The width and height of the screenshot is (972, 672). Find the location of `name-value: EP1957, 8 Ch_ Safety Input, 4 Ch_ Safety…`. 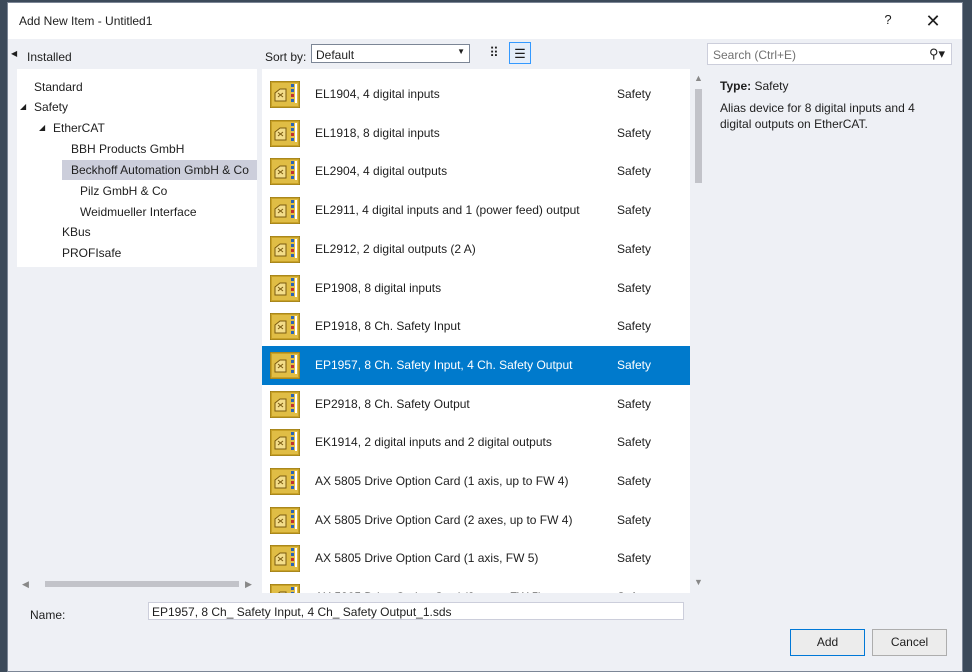

name-value: EP1957, 8 Ch_ Safety Input, 4 Ch_ Safety… is located at coordinates (302, 612).